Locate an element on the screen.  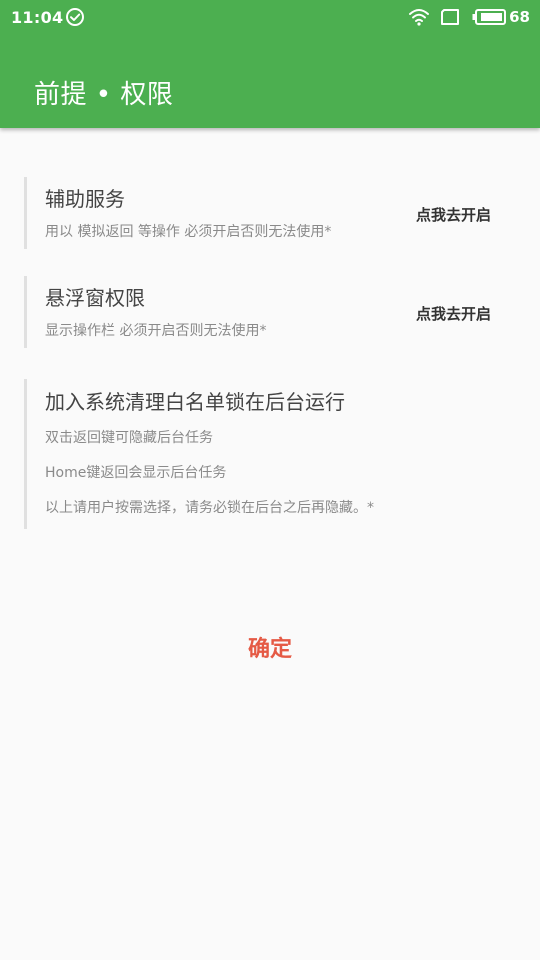
item-description: 双击返回键可隐藏后台任务 is located at coordinates (129, 438).